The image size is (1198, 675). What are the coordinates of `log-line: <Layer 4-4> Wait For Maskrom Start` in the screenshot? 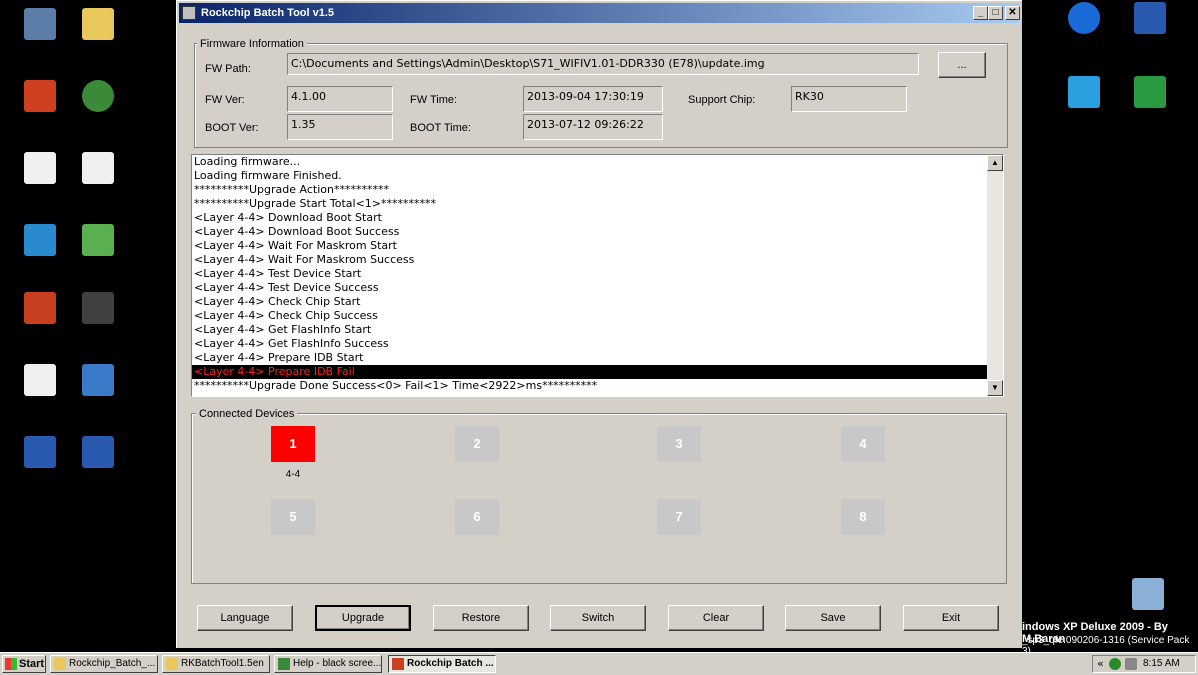 It's located at (597, 246).